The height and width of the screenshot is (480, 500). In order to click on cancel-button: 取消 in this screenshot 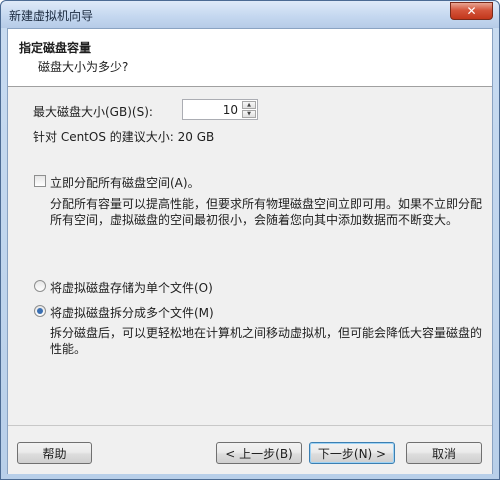, I will do `click(444, 453)`.